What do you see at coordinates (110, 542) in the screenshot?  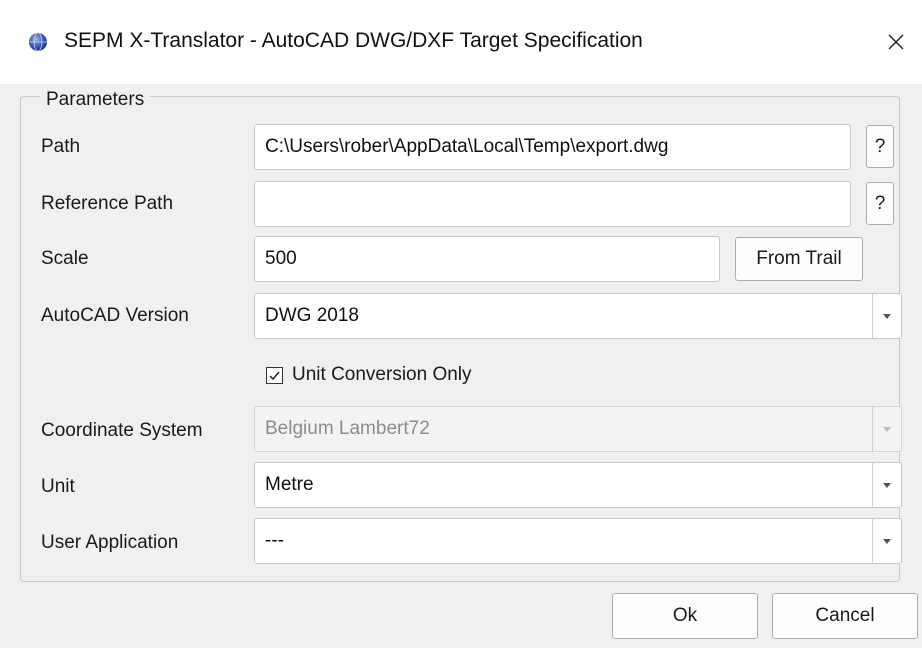 I see `user-application-label: User Application` at bounding box center [110, 542].